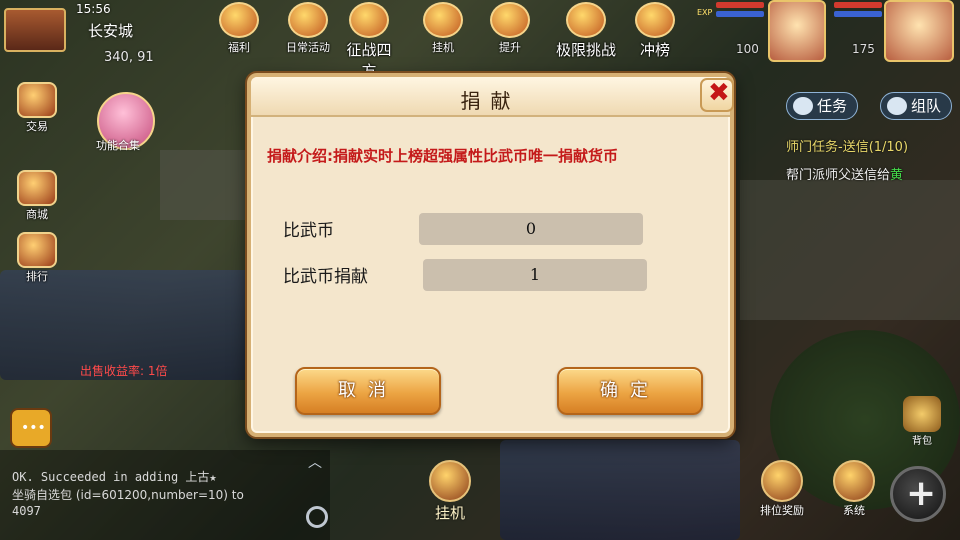 The height and width of the screenshot is (540, 960). Describe the element at coordinates (531, 229) in the screenshot. I see `currency-value: 0` at that location.